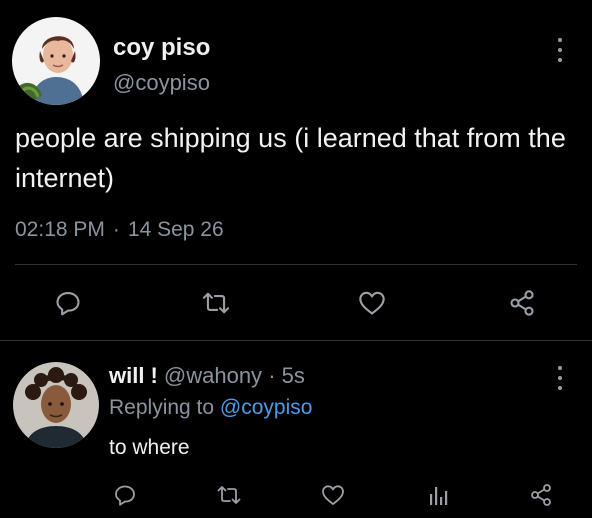  What do you see at coordinates (293, 375) in the screenshot?
I see `reply-time: 5s` at bounding box center [293, 375].